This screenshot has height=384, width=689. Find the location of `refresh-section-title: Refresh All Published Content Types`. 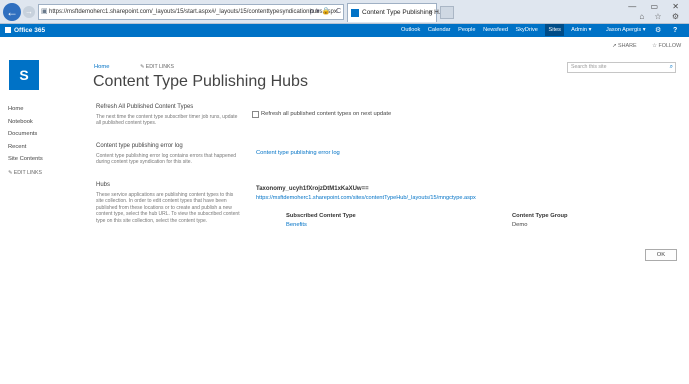

refresh-section-title: Refresh All Published Content Types is located at coordinates (145, 107).